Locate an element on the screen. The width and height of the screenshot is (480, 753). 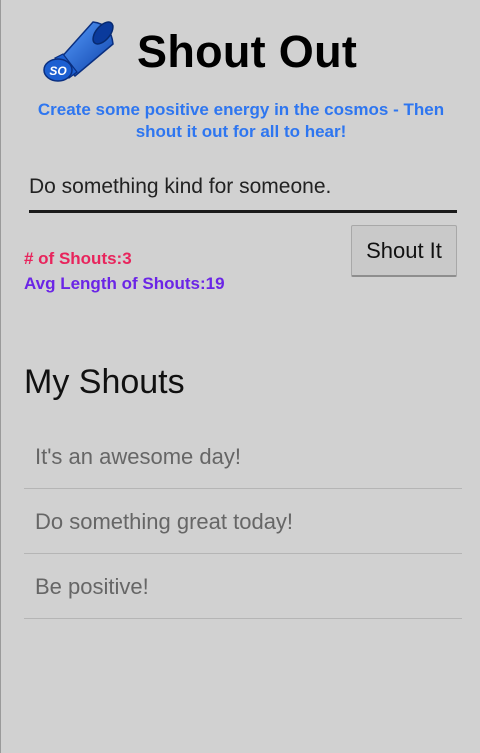
app-header: SO Shout Out is located at coordinates (199, 52).